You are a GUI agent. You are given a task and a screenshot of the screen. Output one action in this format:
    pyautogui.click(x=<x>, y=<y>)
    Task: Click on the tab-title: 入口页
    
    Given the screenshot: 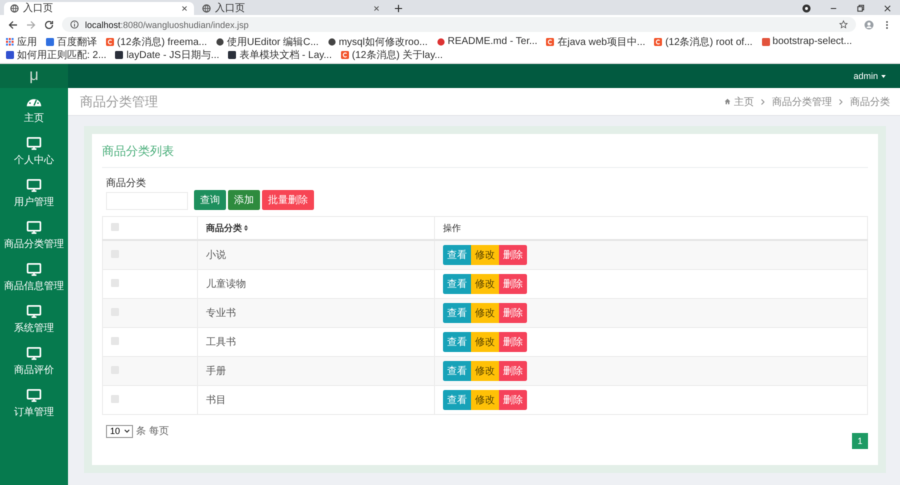 What is the action you would take?
    pyautogui.click(x=38, y=8)
    